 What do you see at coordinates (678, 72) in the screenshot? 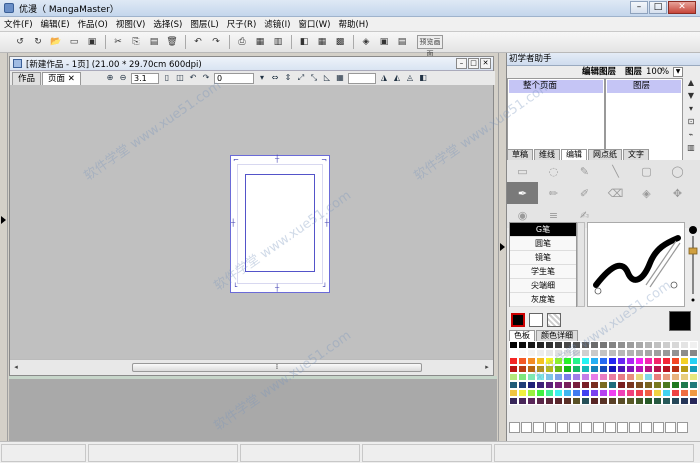
I see `zoom-dropdown-icon: ▼` at bounding box center [678, 72].